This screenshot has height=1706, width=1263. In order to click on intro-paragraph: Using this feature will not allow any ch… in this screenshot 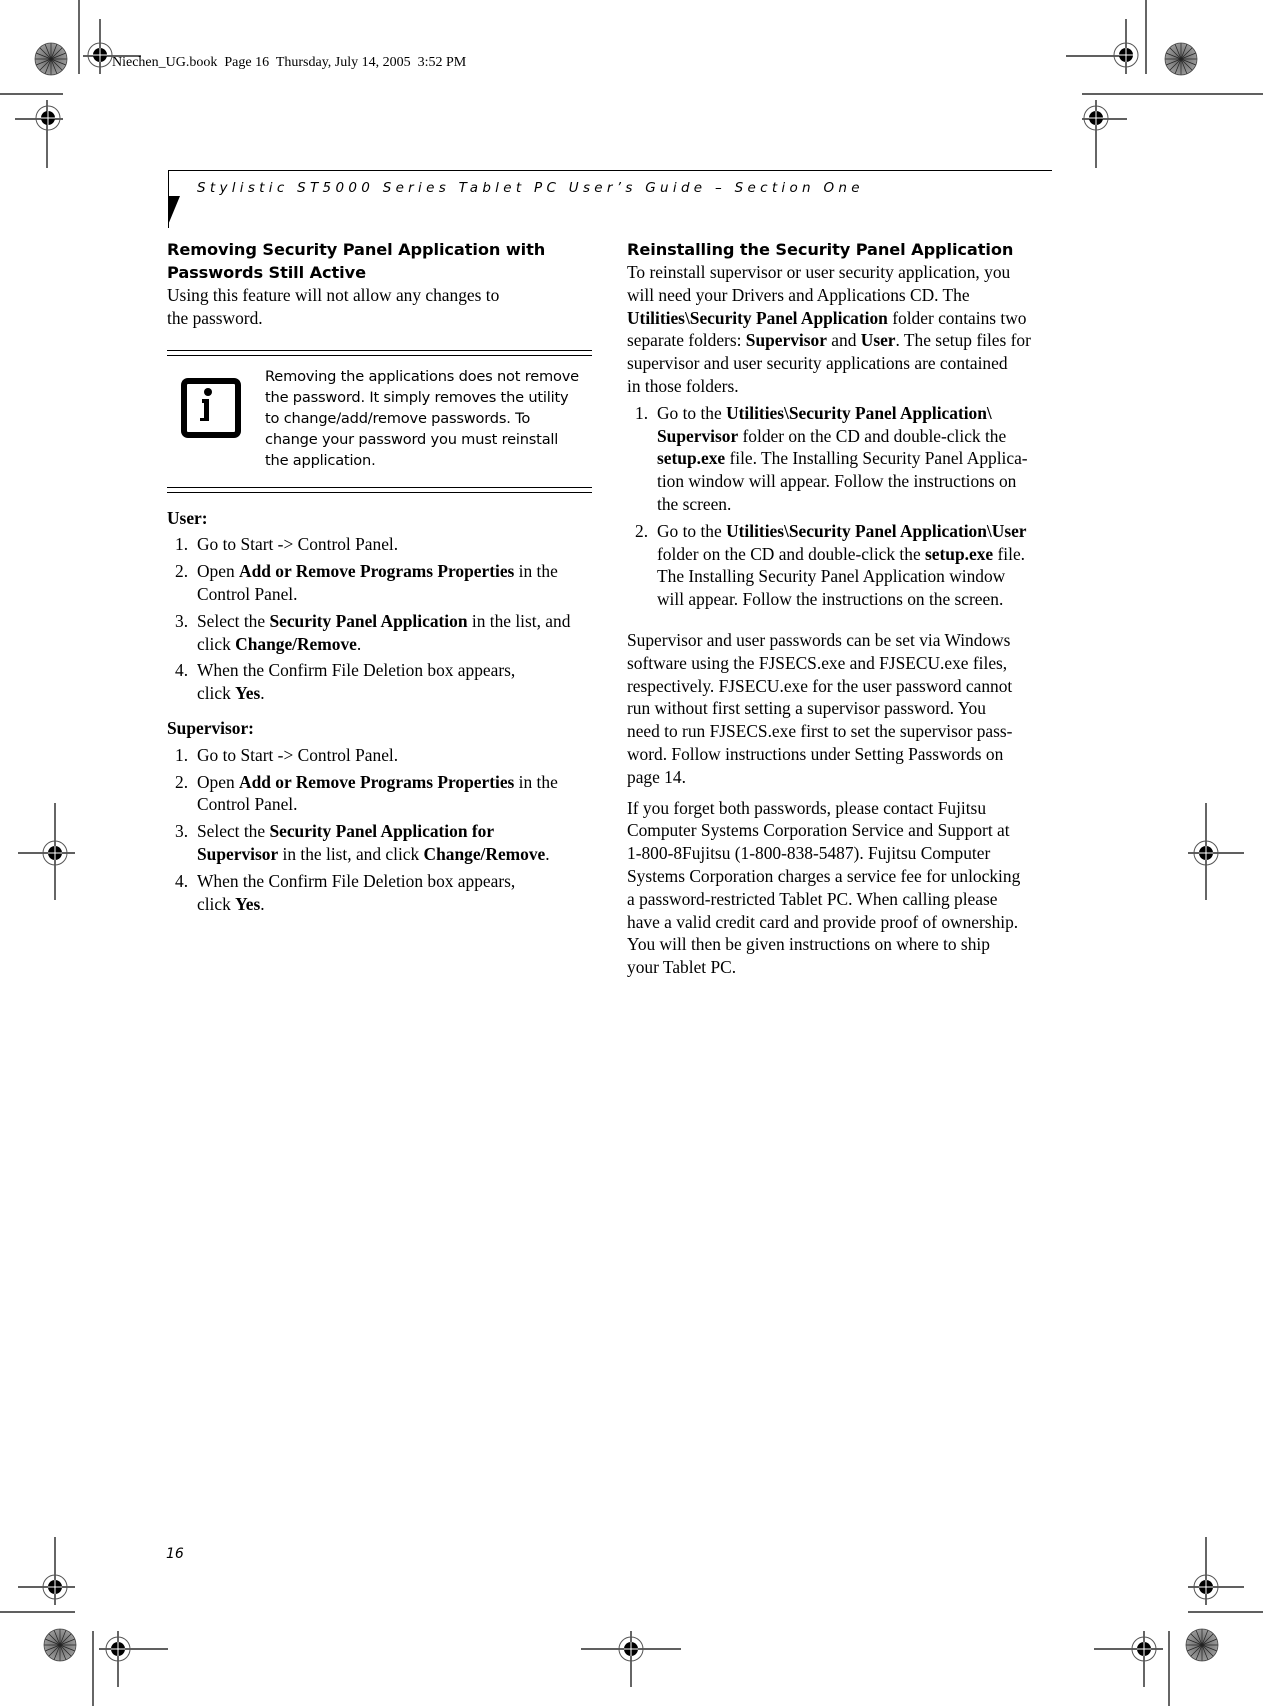, I will do `click(333, 306)`.